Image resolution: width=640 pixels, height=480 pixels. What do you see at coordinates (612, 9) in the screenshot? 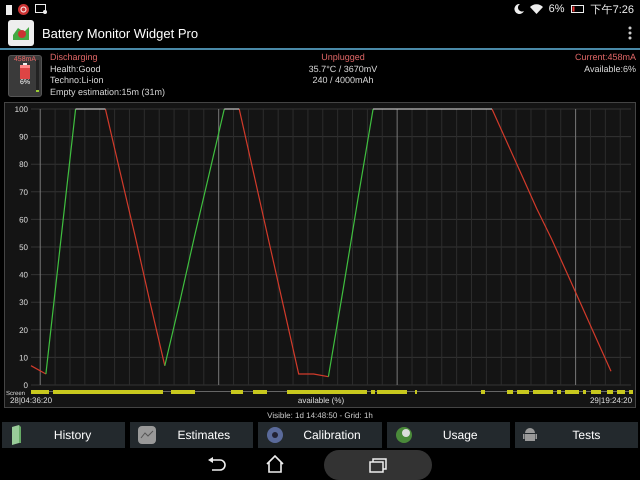
I see `clock: 下午7:26` at bounding box center [612, 9].